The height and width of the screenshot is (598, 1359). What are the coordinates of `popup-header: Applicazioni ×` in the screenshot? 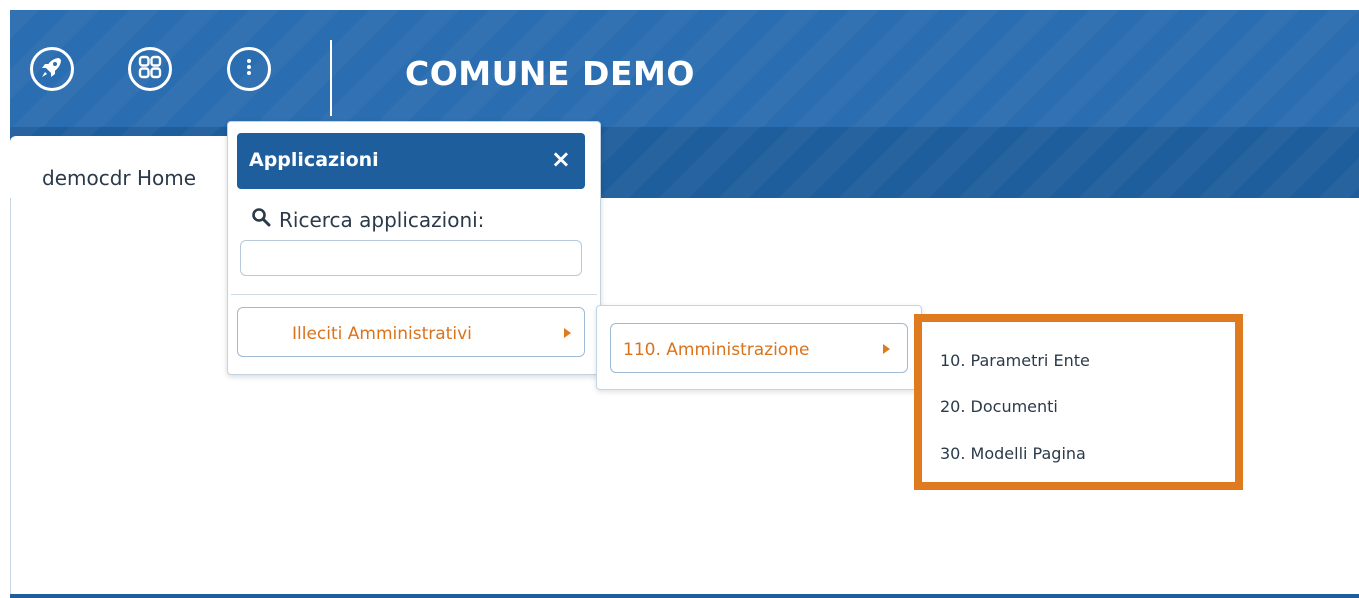 It's located at (411, 161).